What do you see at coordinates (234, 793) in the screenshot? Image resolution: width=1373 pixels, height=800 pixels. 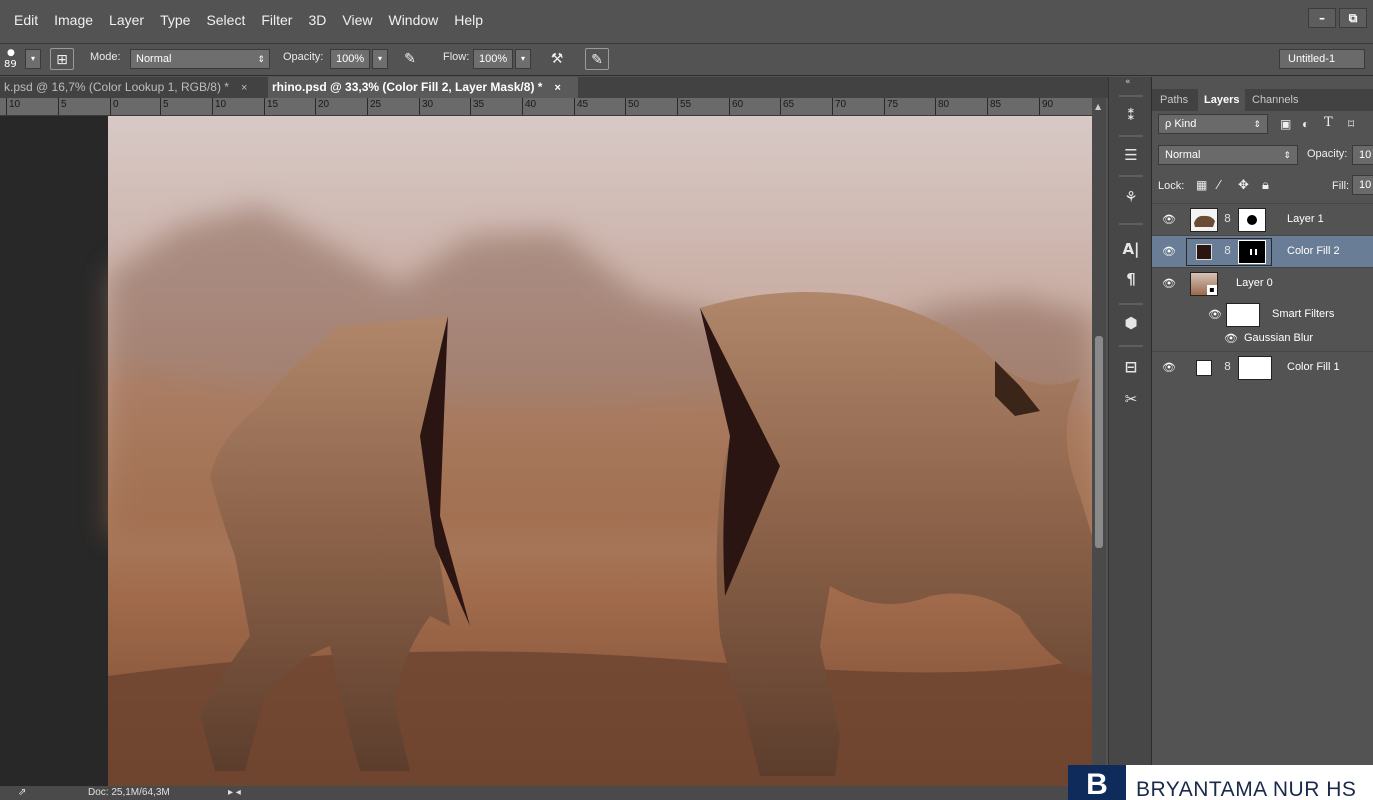 I see `status-arrow-icon: ▸ ◂` at bounding box center [234, 793].